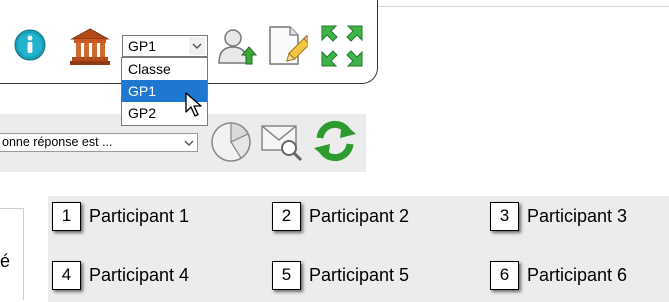 The height and width of the screenshot is (302, 669). I want to click on participant-name: Participant 6, so click(577, 274).